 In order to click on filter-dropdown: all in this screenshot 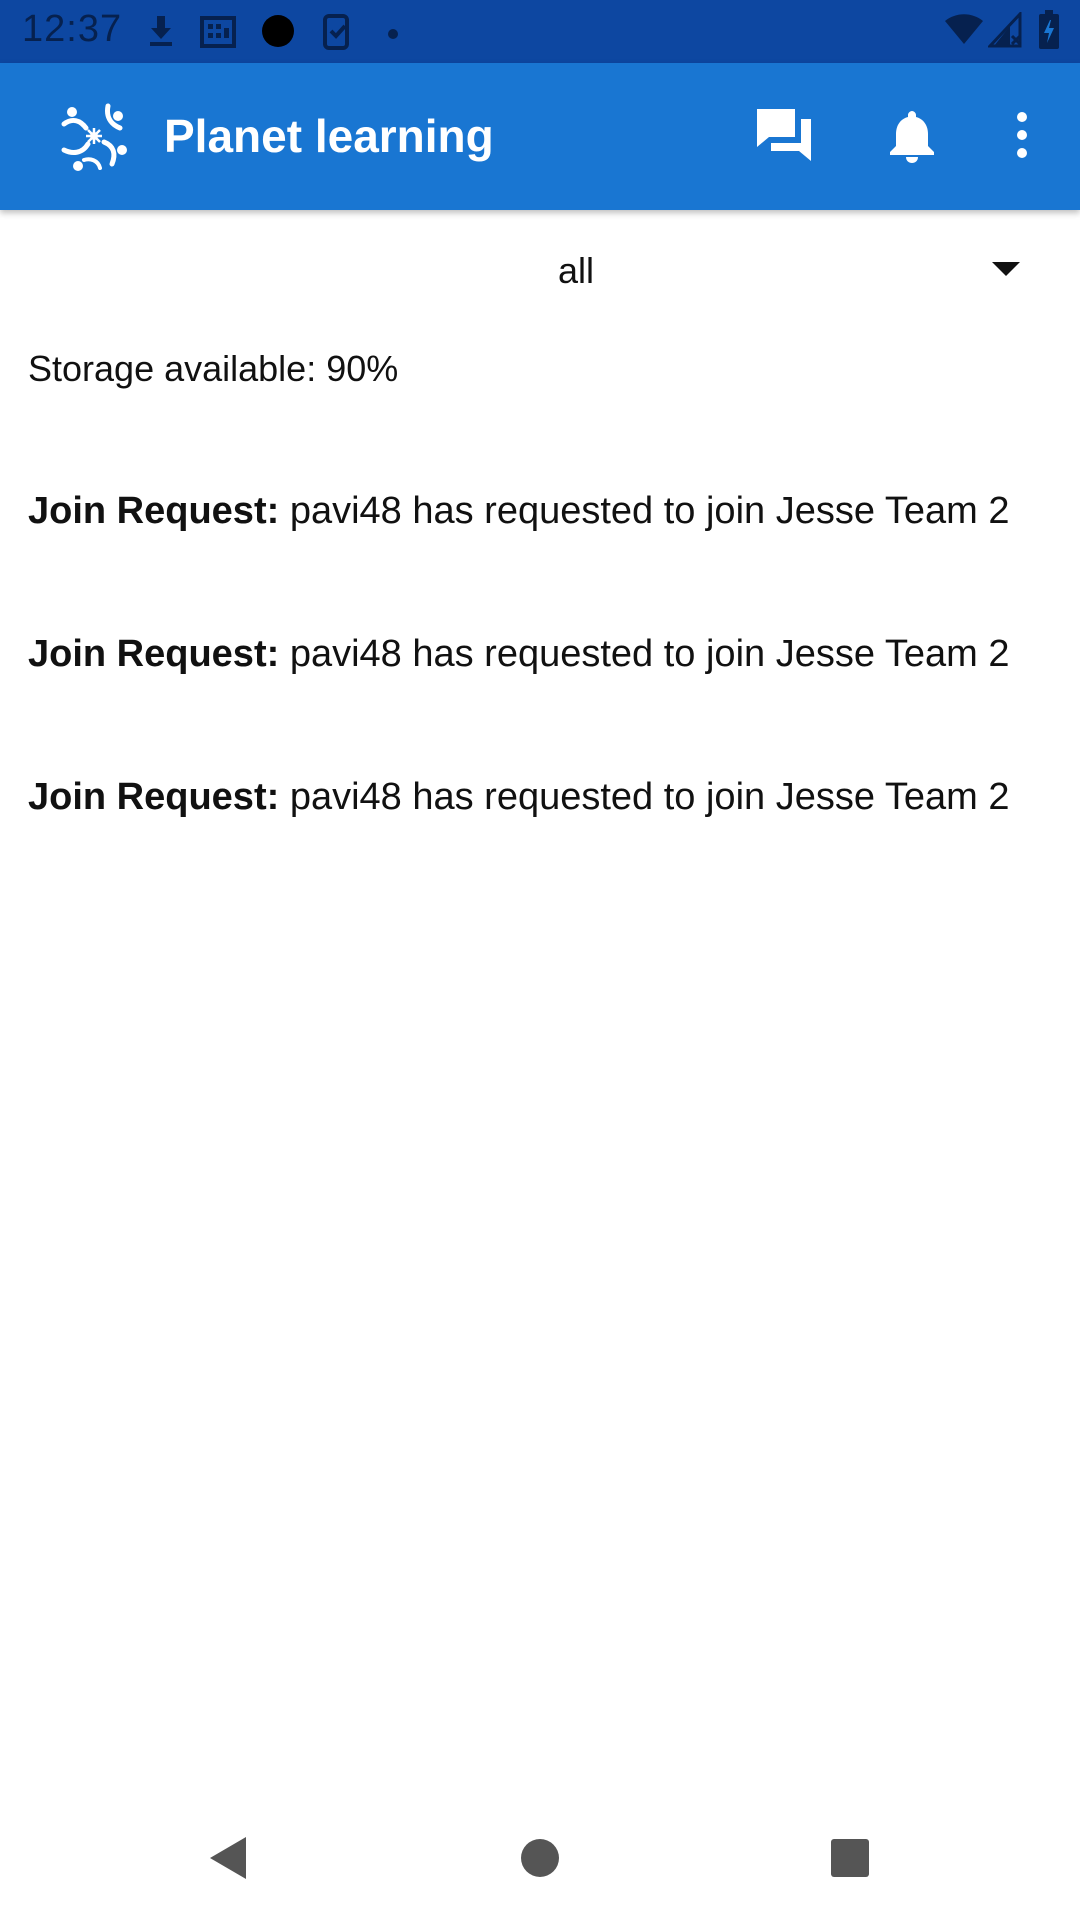, I will do `click(540, 267)`.